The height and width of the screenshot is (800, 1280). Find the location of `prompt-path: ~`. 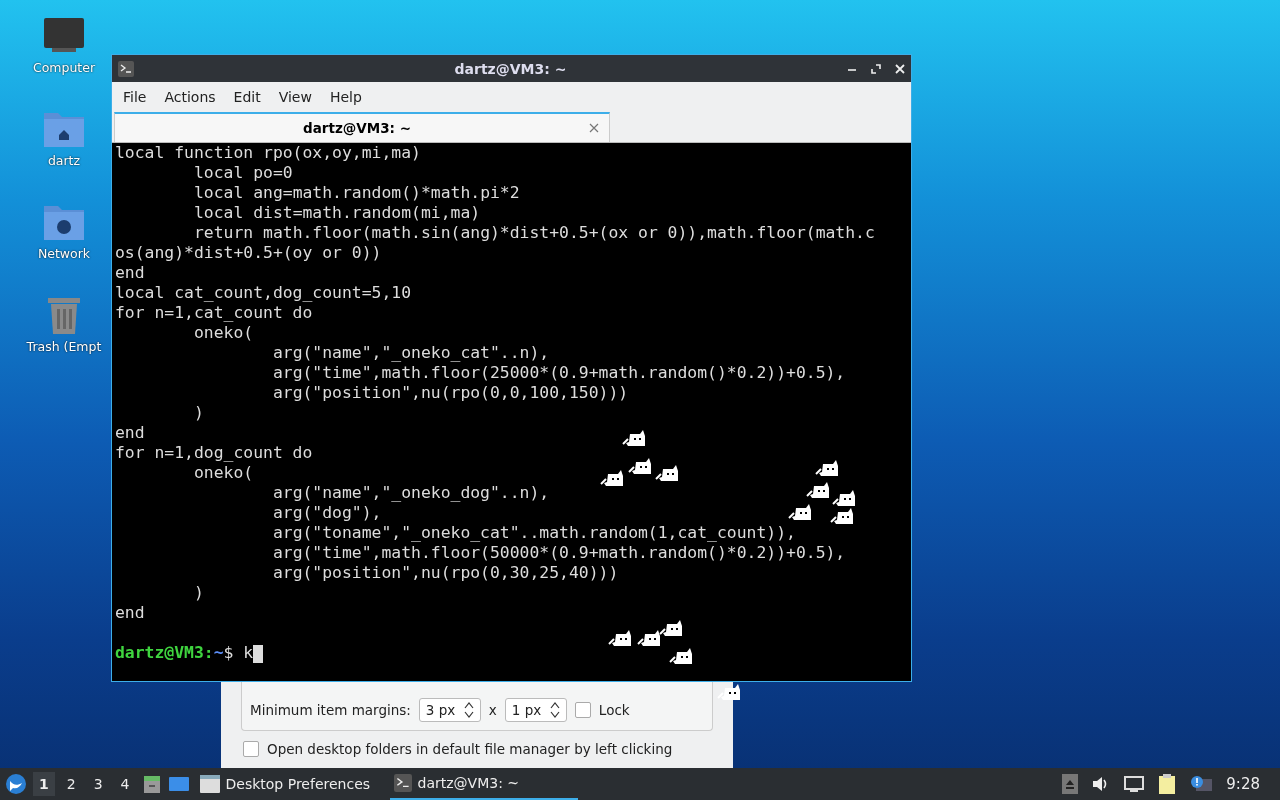

prompt-path: ~ is located at coordinates (218, 652).